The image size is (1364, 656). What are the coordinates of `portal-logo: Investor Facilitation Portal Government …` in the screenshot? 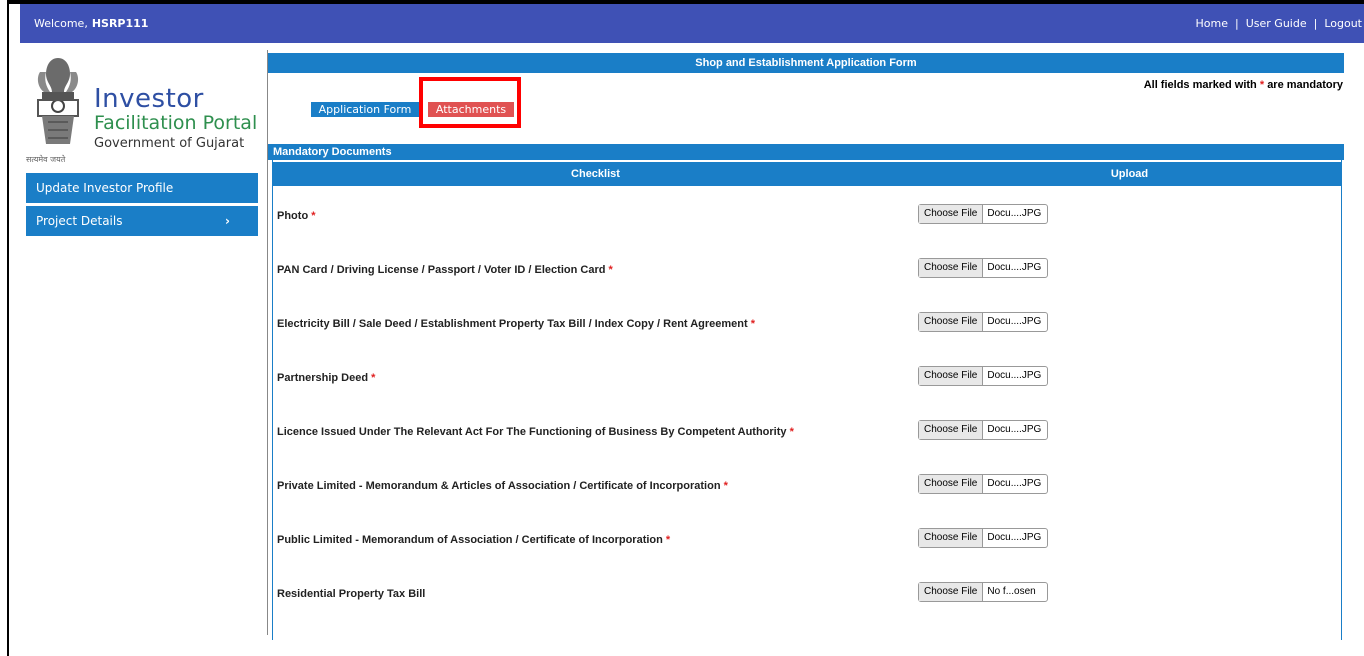 It's located at (142, 110).